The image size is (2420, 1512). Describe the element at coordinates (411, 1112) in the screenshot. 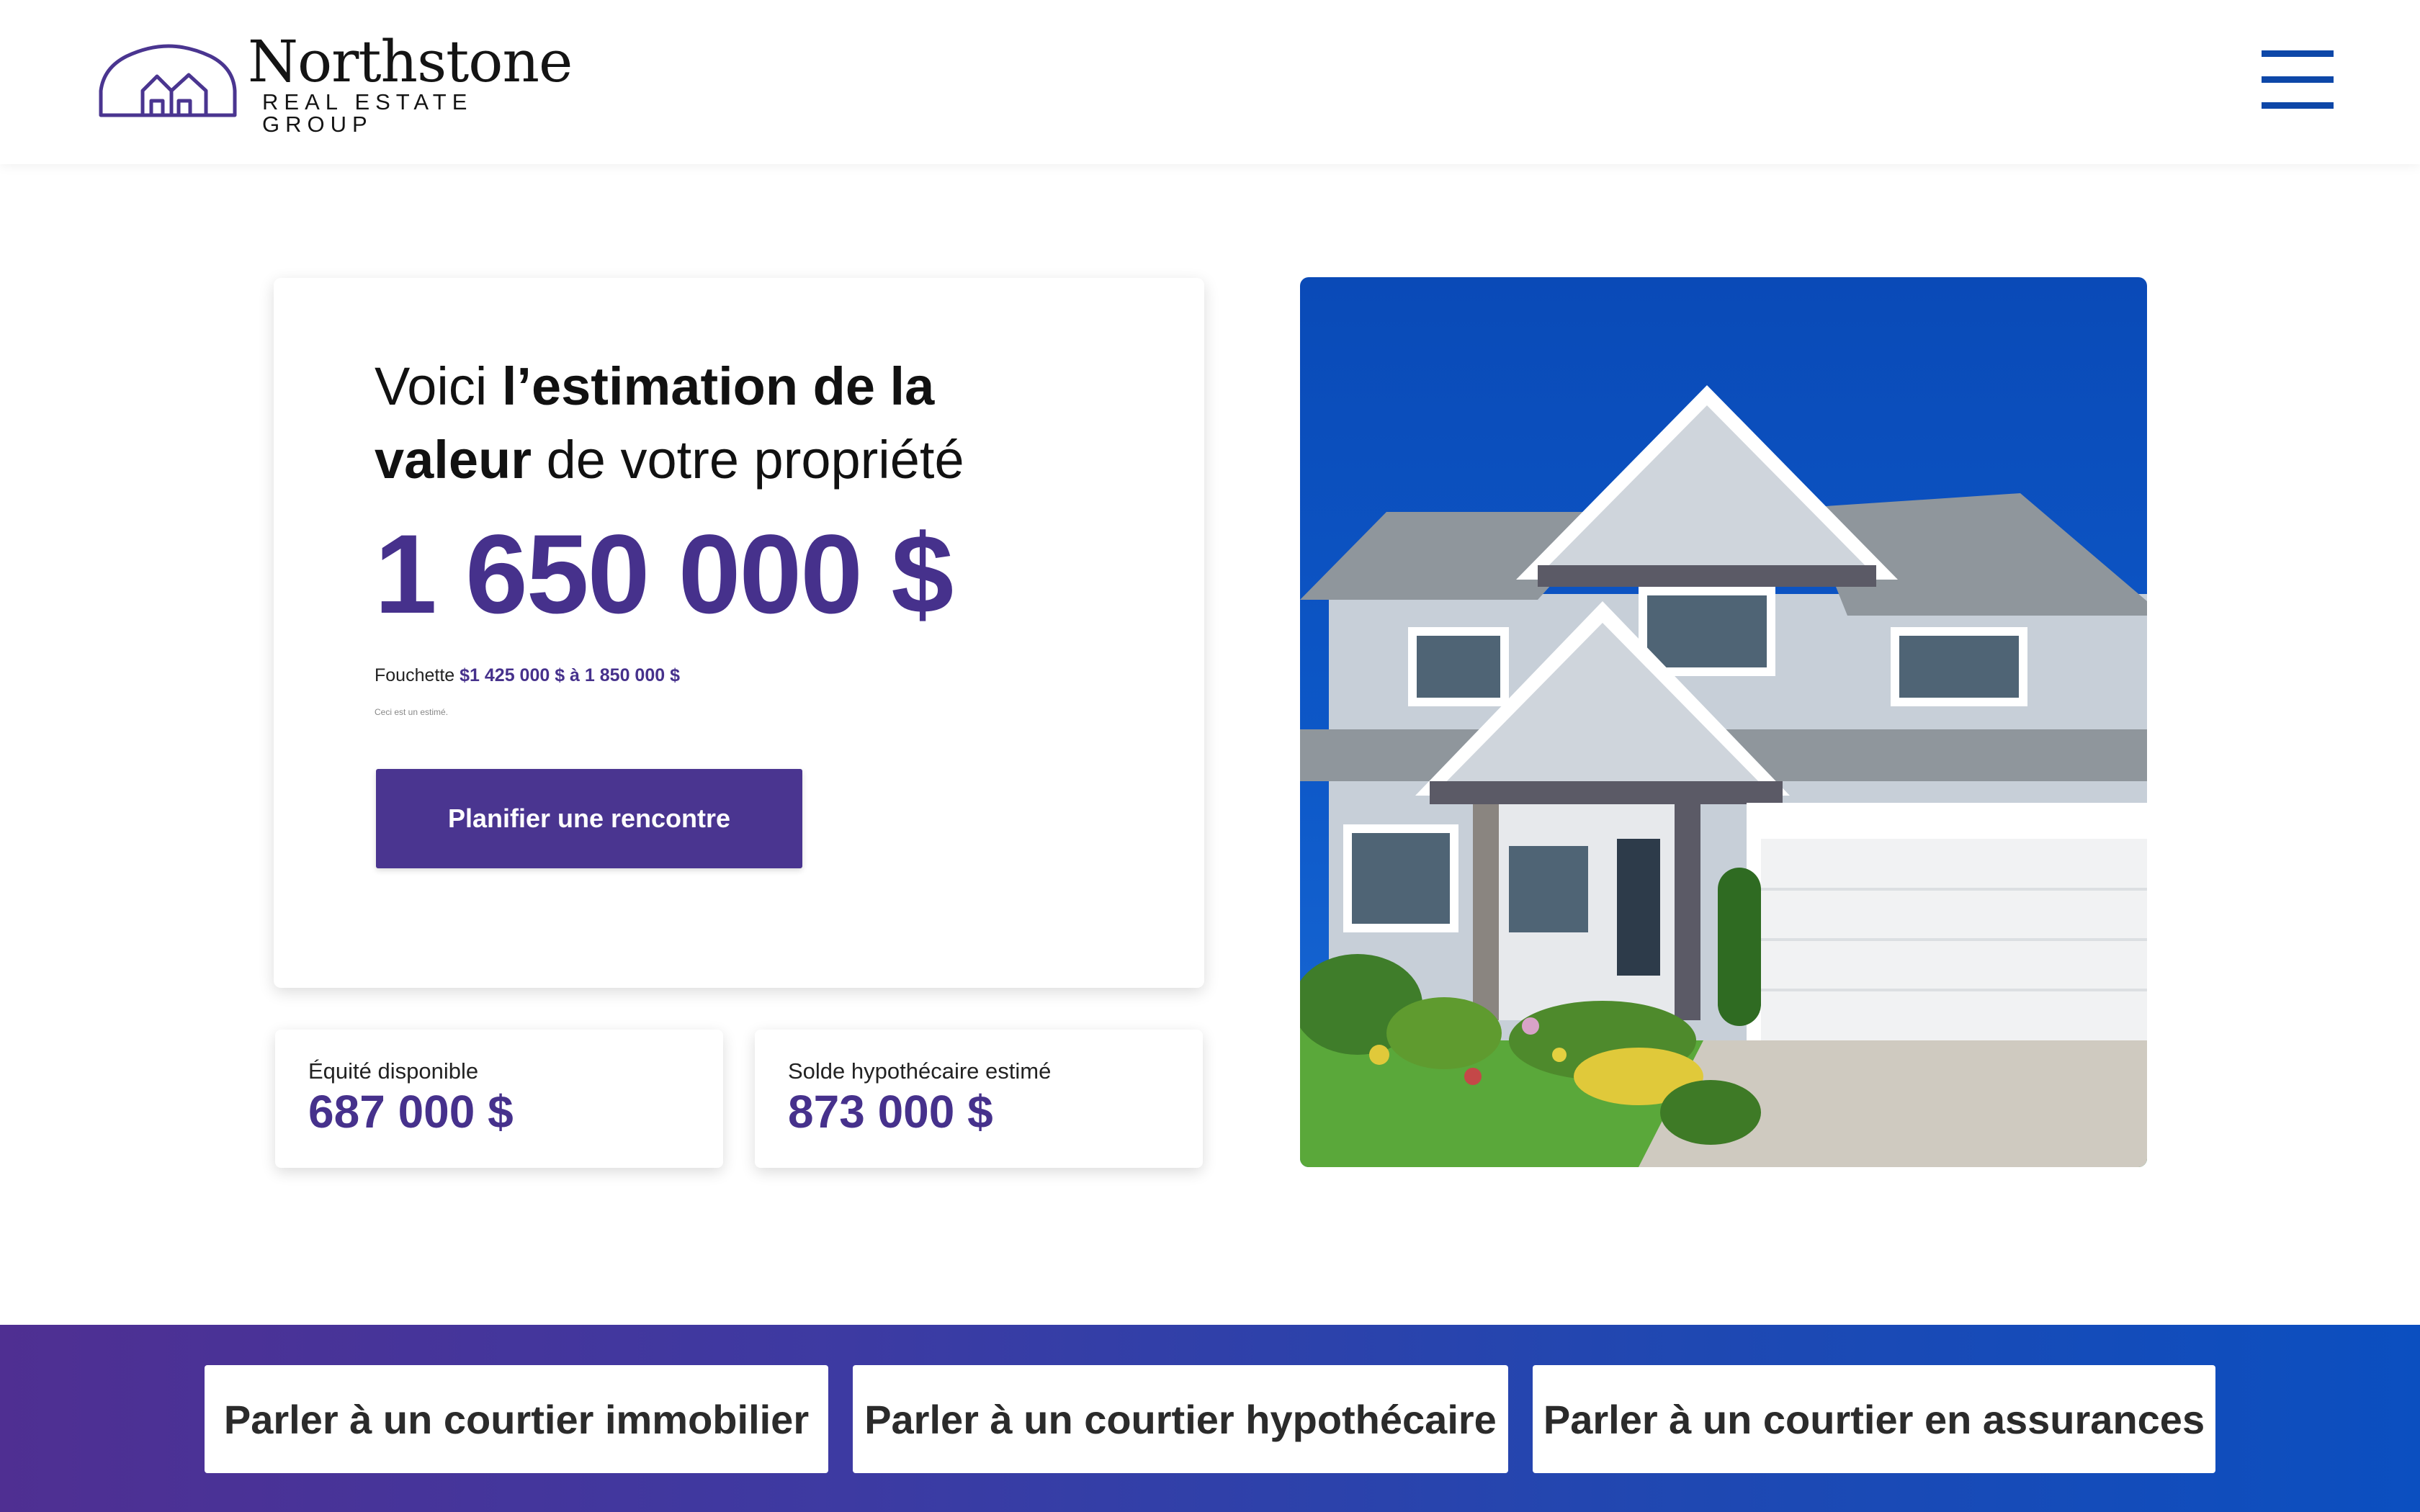

I see `equity-value: 687 000 $` at that location.